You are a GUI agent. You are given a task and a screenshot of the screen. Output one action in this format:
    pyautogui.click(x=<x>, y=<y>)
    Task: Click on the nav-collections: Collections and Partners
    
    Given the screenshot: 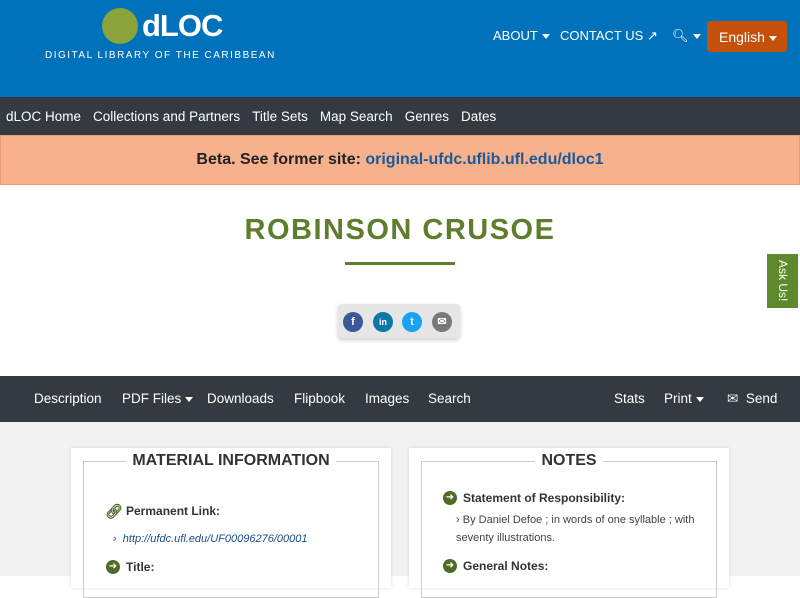 What is the action you would take?
    pyautogui.click(x=166, y=116)
    